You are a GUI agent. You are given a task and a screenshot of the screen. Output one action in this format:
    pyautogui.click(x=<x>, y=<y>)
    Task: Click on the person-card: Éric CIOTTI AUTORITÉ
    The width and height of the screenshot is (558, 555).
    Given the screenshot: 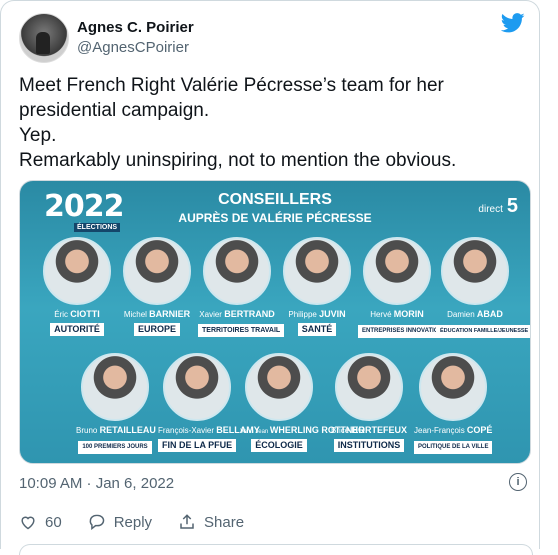 What is the action you would take?
    pyautogui.click(x=77, y=287)
    